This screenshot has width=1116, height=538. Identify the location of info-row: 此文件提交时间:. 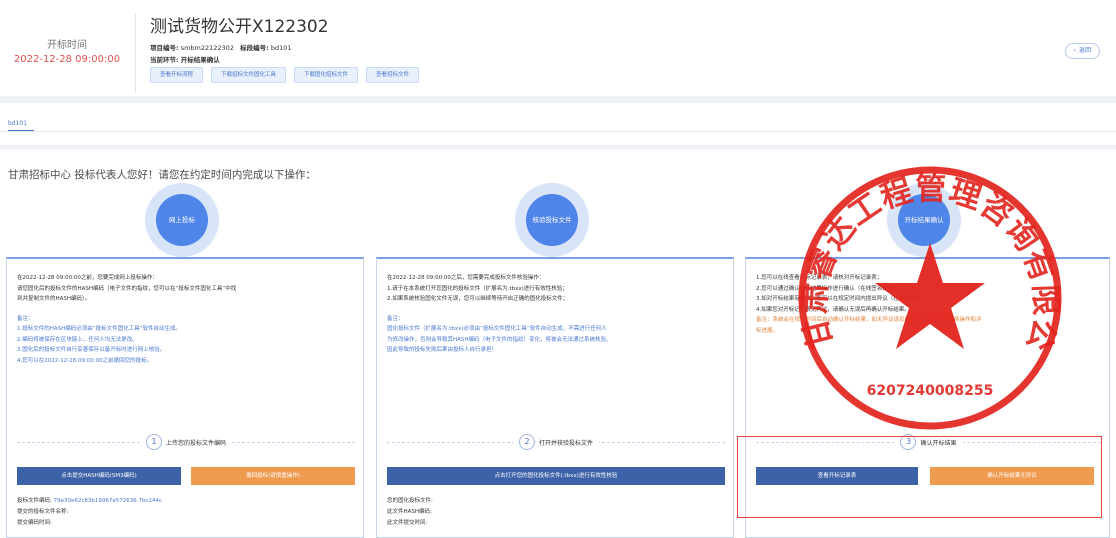
(410, 523).